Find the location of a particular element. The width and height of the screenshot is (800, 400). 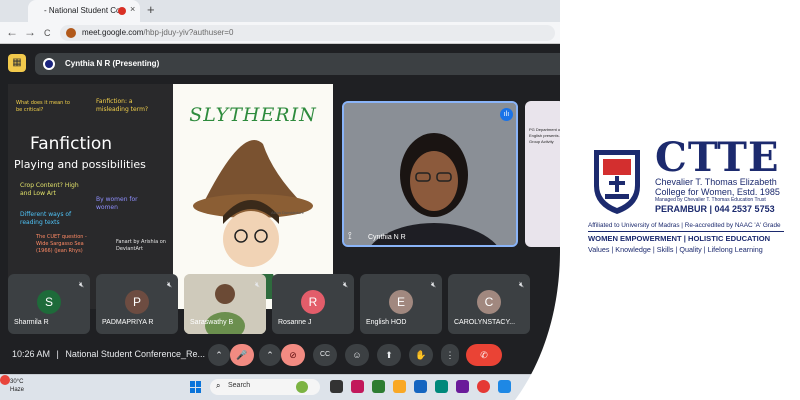

clock-time: 10:26 AM is located at coordinates (31, 354).